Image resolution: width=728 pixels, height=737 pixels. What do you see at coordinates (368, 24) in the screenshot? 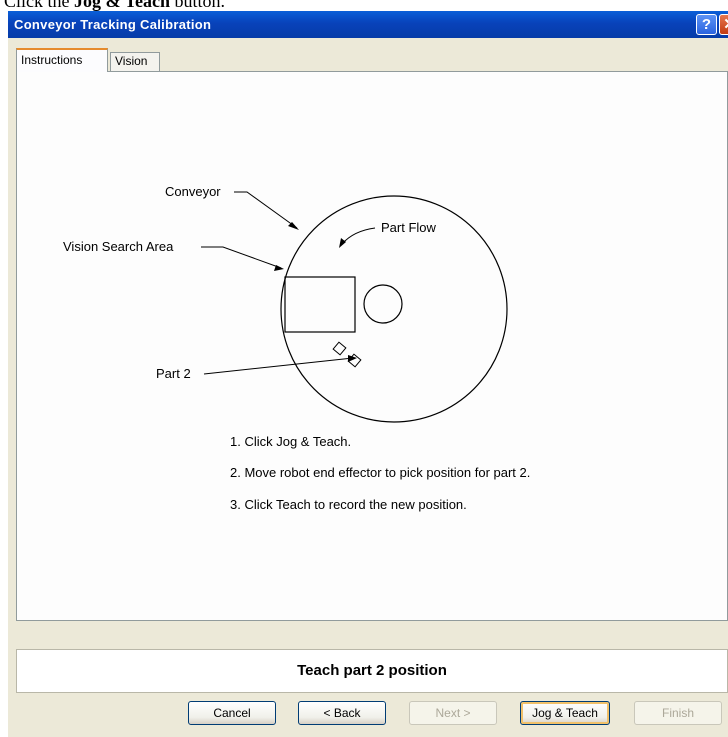
I see `title-bar: Conveyor Tracking Calibration ? ✕` at bounding box center [368, 24].